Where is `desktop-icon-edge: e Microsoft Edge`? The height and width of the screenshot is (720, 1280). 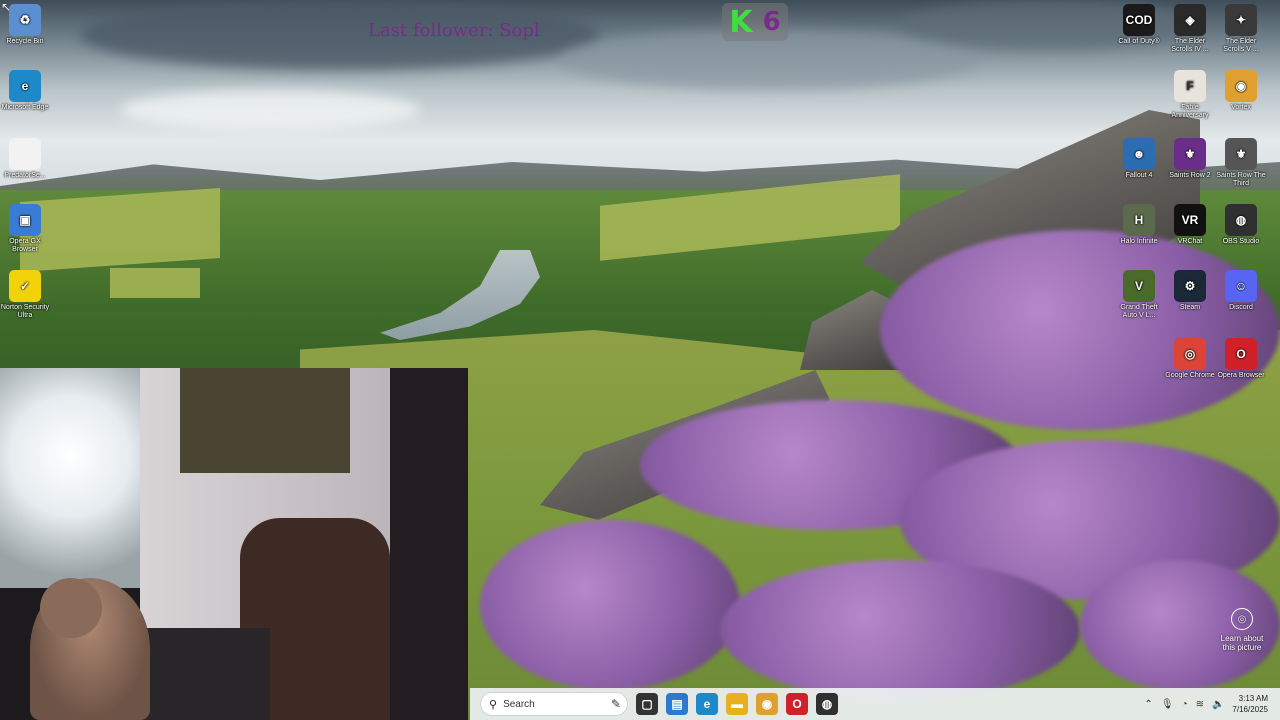 desktop-icon-edge: e Microsoft Edge is located at coordinates (25, 91).